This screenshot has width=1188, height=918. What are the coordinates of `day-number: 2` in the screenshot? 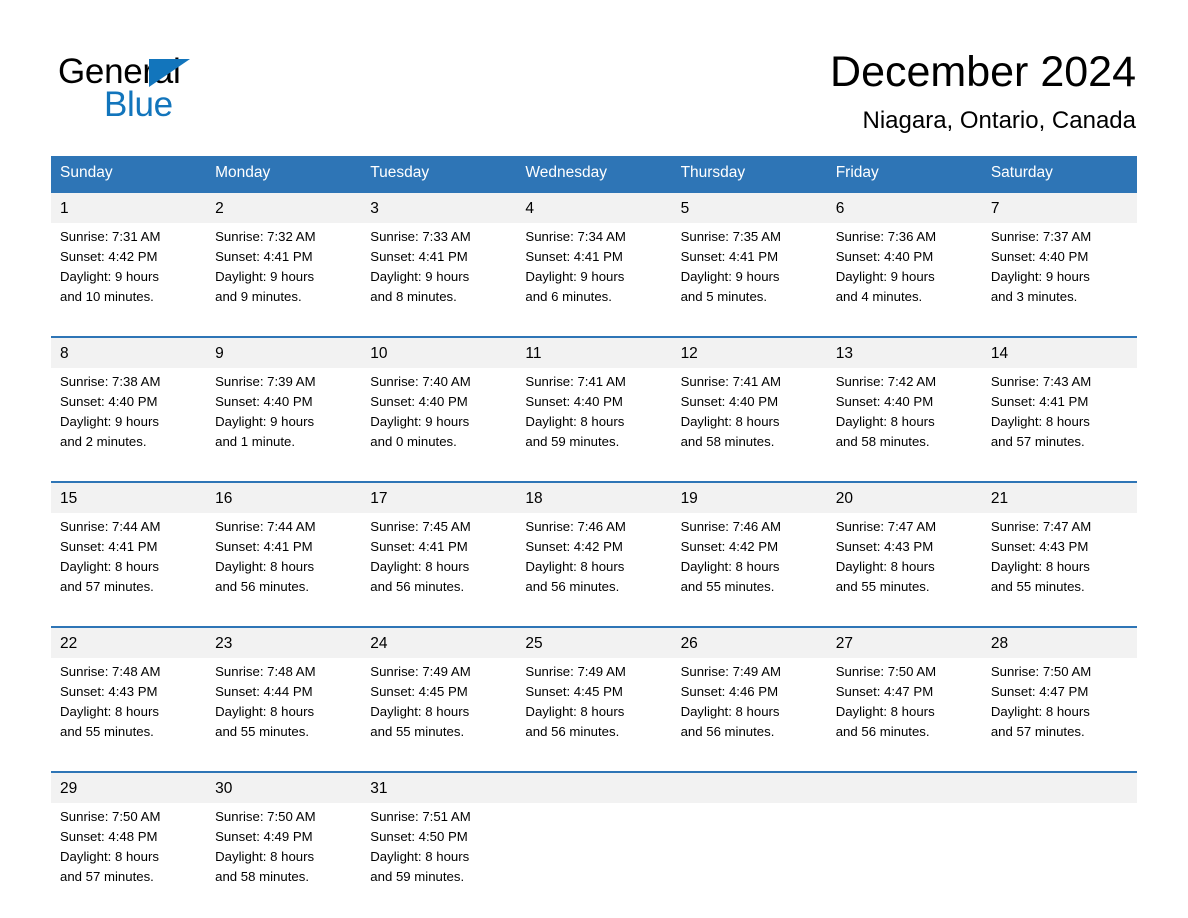 It's located at (284, 207).